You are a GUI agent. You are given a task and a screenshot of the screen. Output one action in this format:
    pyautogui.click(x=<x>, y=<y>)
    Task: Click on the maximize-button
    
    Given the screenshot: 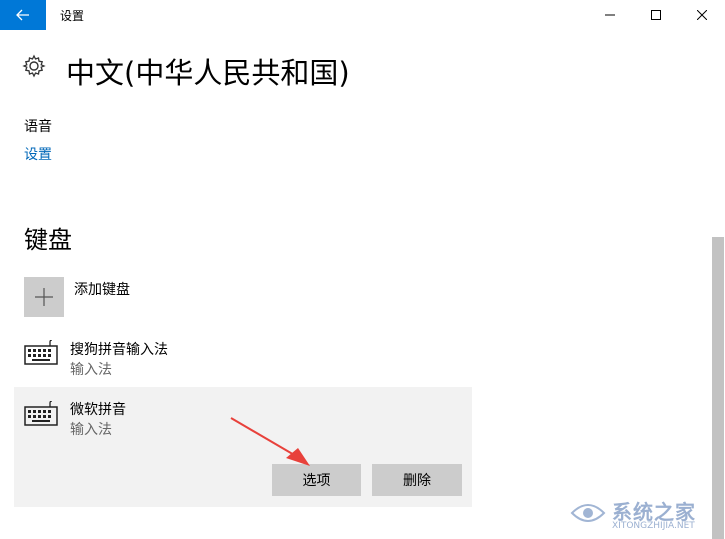 What is the action you would take?
    pyautogui.click(x=656, y=15)
    